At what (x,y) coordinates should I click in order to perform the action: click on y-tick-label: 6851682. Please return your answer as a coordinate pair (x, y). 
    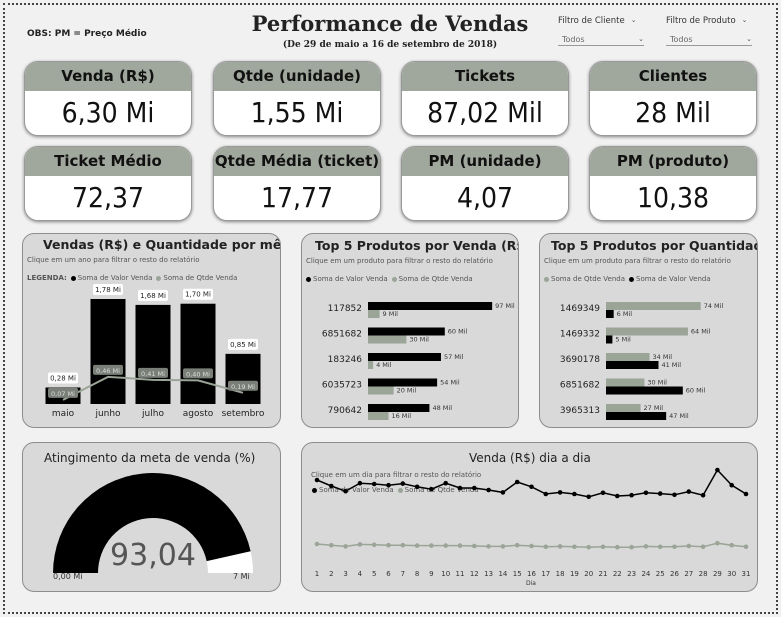
    Looking at the image, I should click on (580, 386).